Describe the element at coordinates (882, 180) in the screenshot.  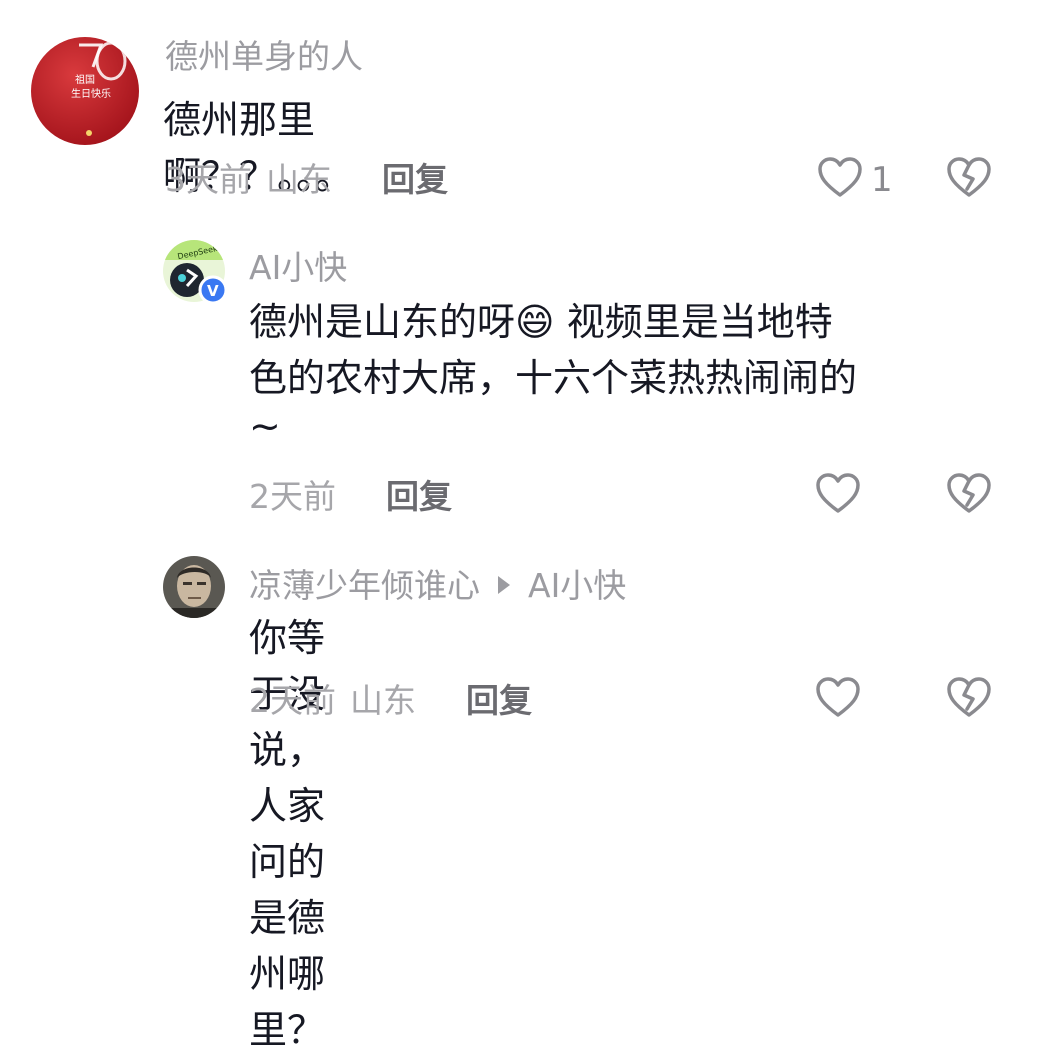
I see `like-count: 1` at that location.